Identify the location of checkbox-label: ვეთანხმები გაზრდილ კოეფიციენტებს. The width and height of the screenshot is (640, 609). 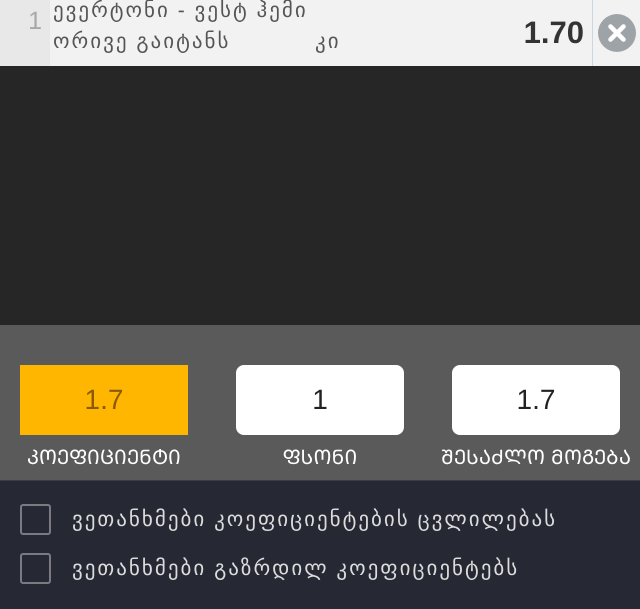
(296, 569).